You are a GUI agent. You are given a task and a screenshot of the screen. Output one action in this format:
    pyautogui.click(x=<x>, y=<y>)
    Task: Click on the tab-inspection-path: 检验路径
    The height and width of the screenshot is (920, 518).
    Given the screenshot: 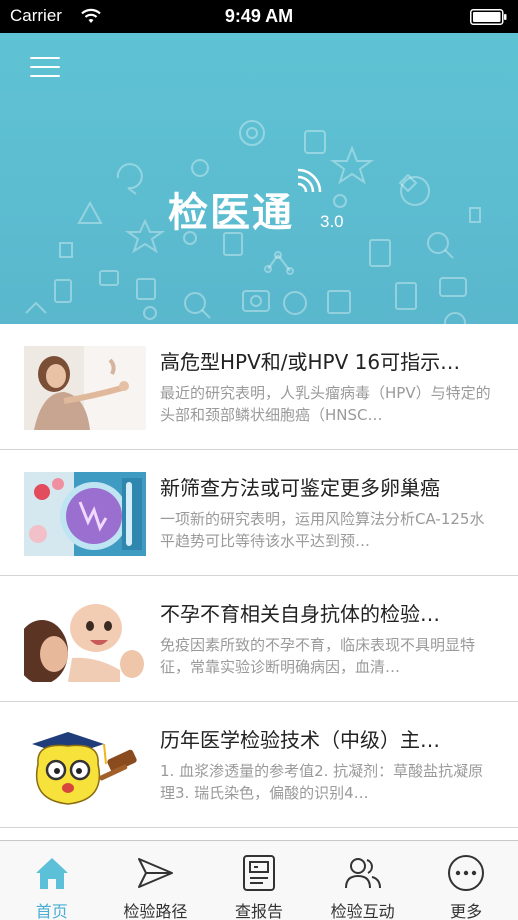 What is the action you would take?
    pyautogui.click(x=156, y=880)
    